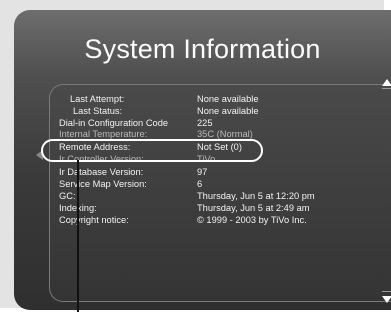  What do you see at coordinates (202, 49) in the screenshot?
I see `page-title: System Information` at bounding box center [202, 49].